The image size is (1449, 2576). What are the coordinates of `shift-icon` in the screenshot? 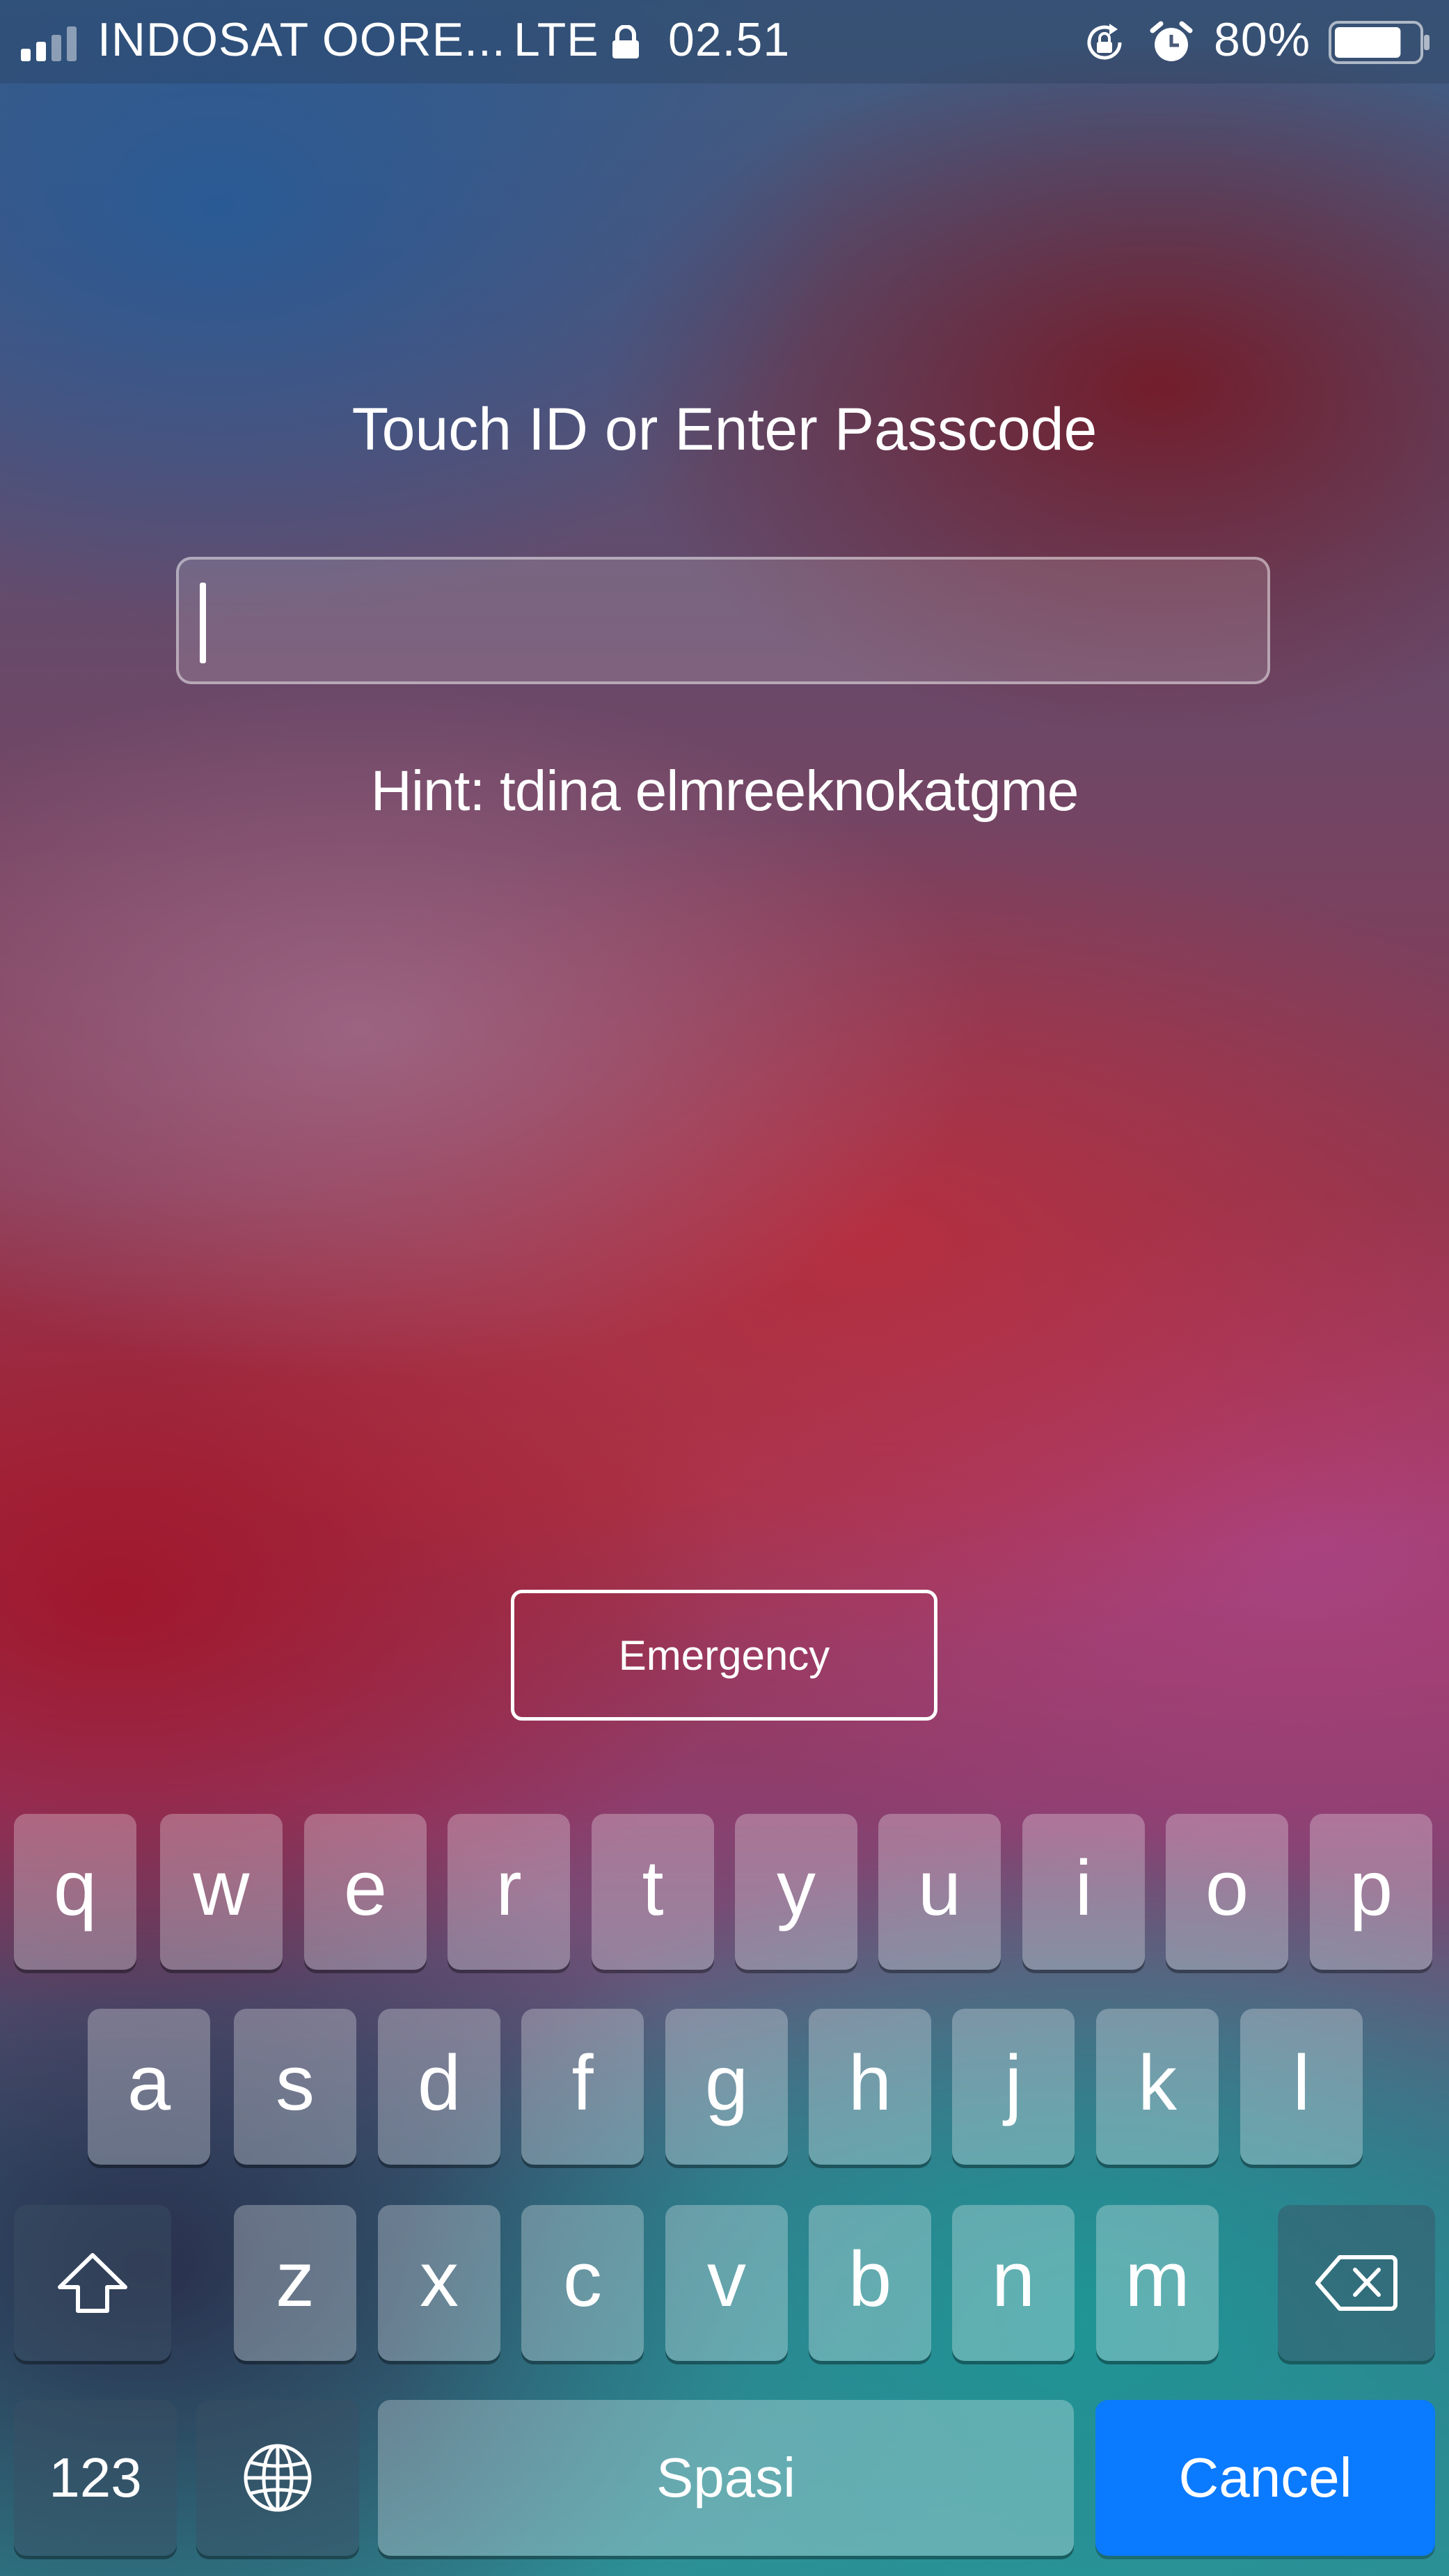 It's located at (92, 2283).